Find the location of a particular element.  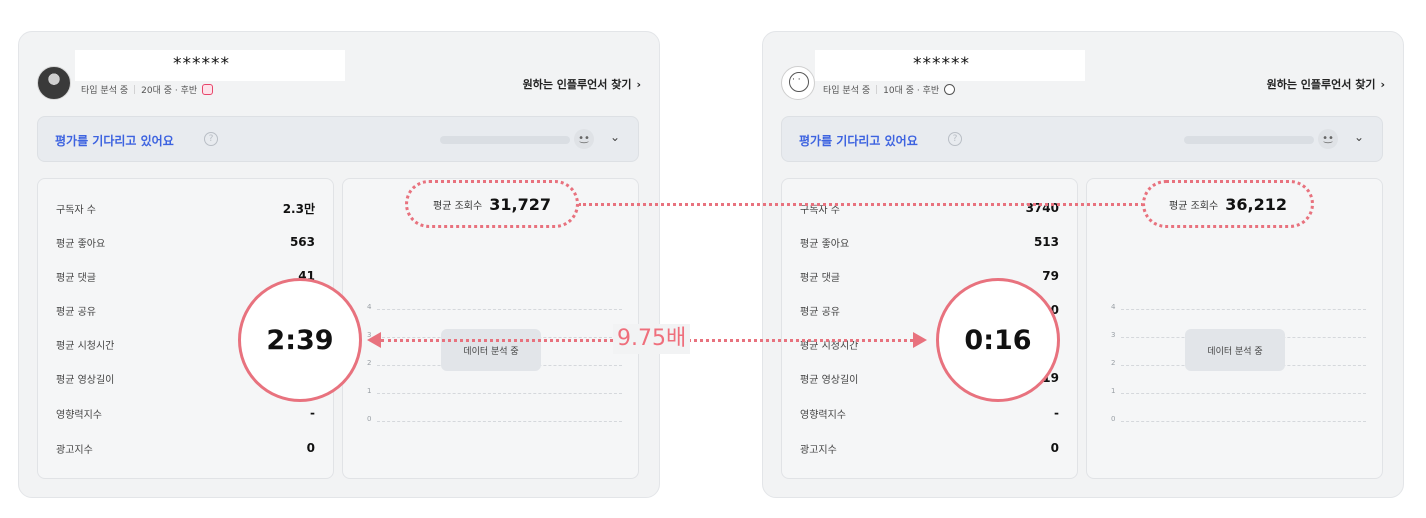

watch-time-ratio: 9.75배 is located at coordinates (652, 339).